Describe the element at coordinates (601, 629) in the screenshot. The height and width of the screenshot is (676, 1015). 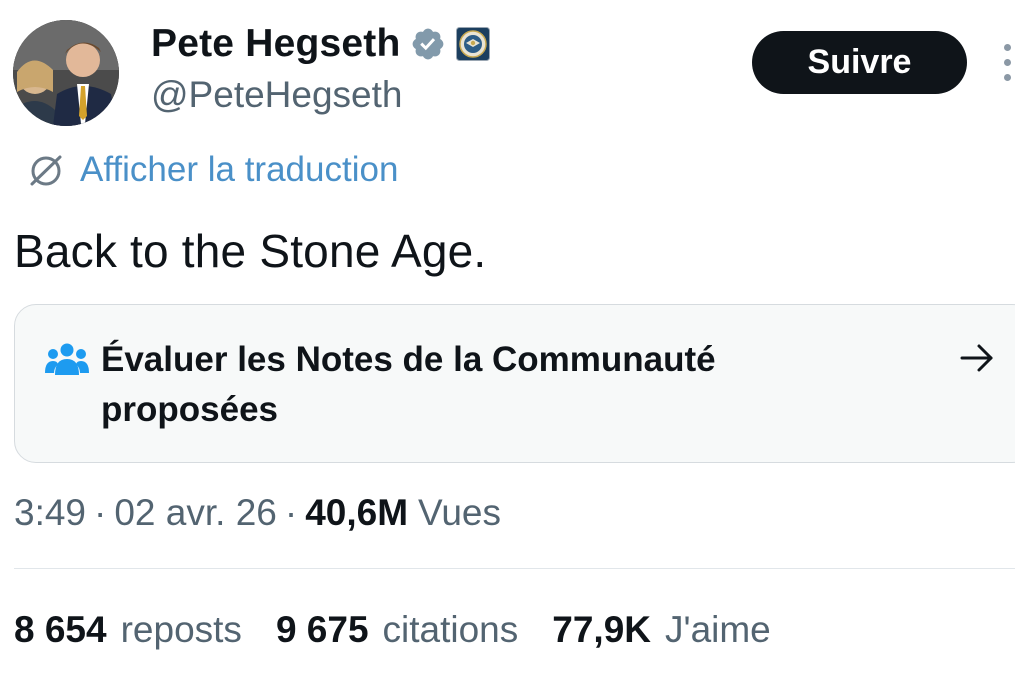
I see `likes-count: 77,9K` at that location.